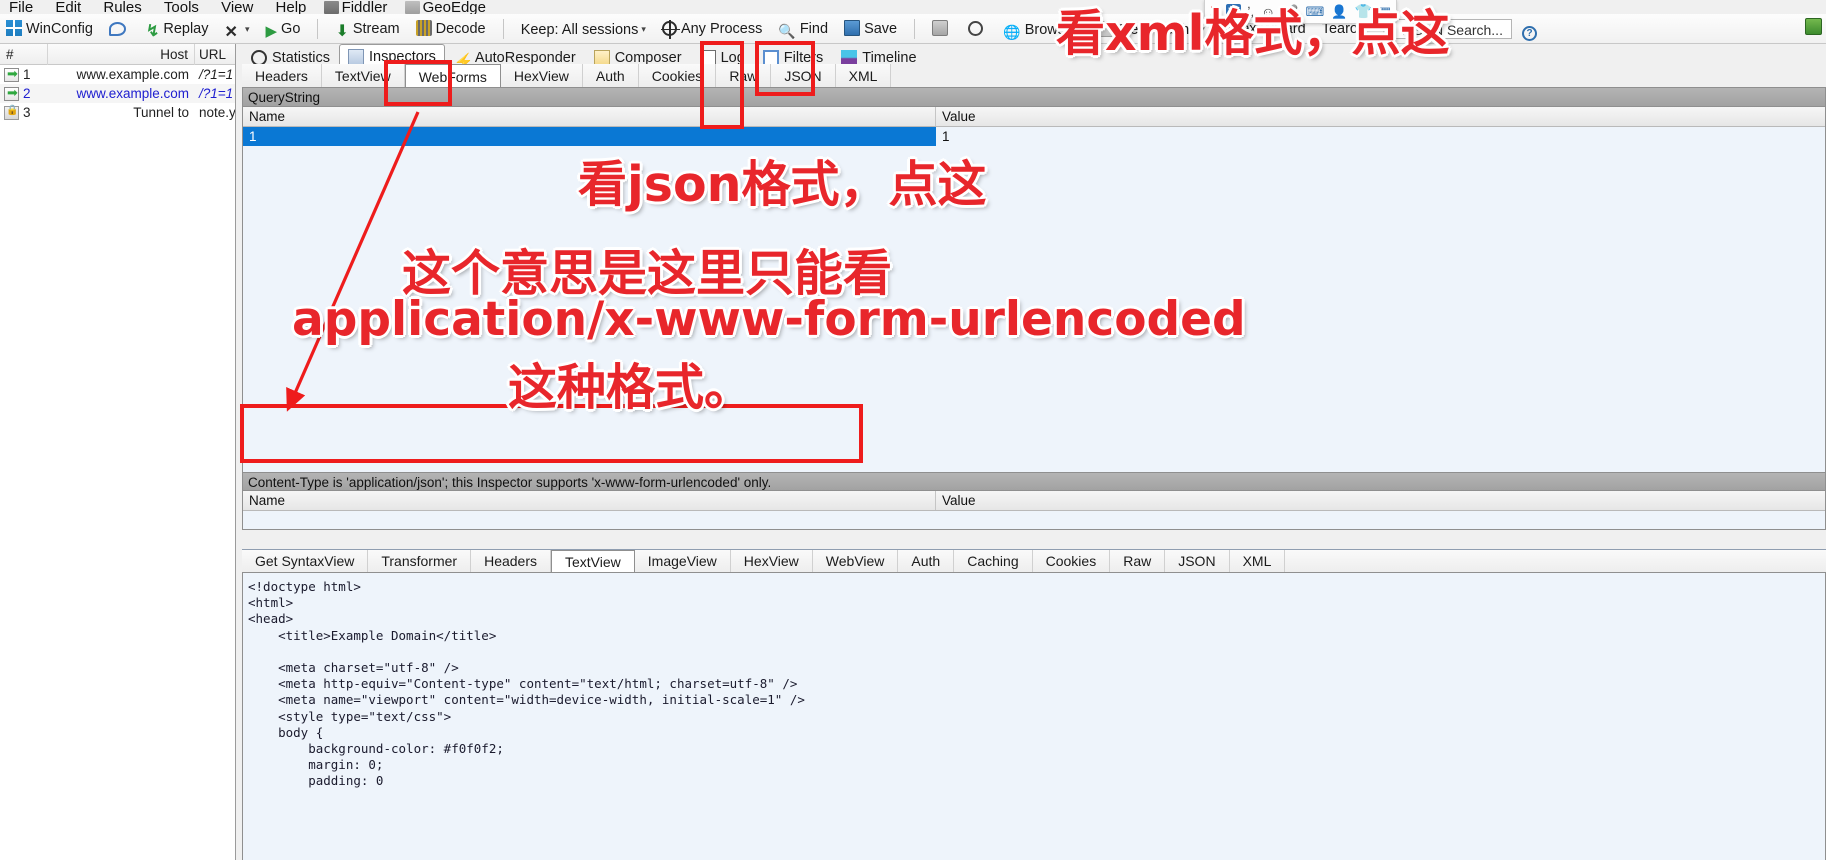 This screenshot has width=1826, height=860. Describe the element at coordinates (1380, 136) in the screenshot. I see `querystring-value: 1` at that location.